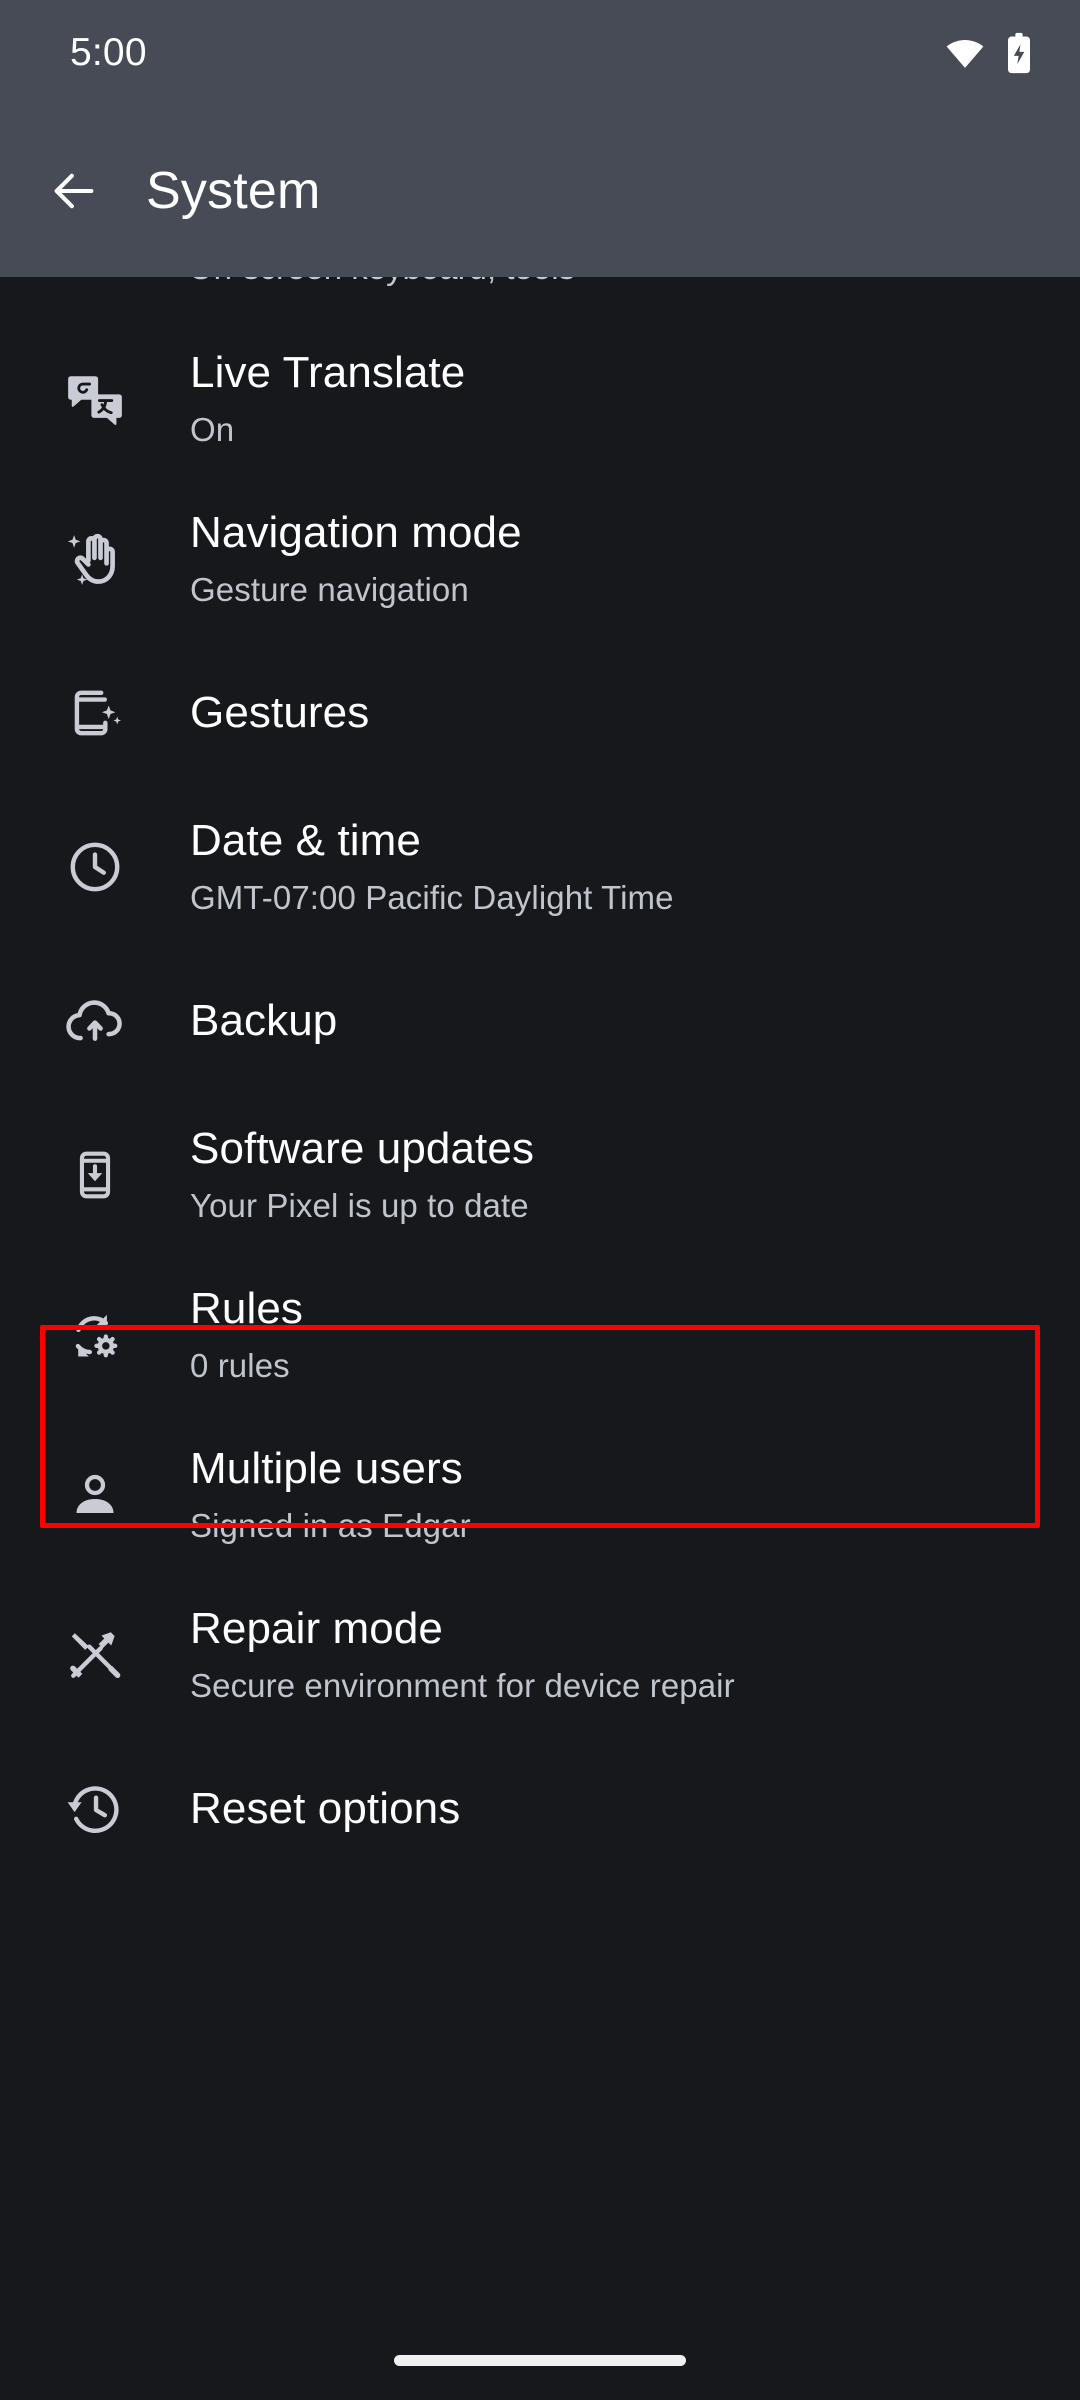 This screenshot has width=1080, height=2400. Describe the element at coordinates (95, 713) in the screenshot. I see `phone-swipe-icon` at that location.